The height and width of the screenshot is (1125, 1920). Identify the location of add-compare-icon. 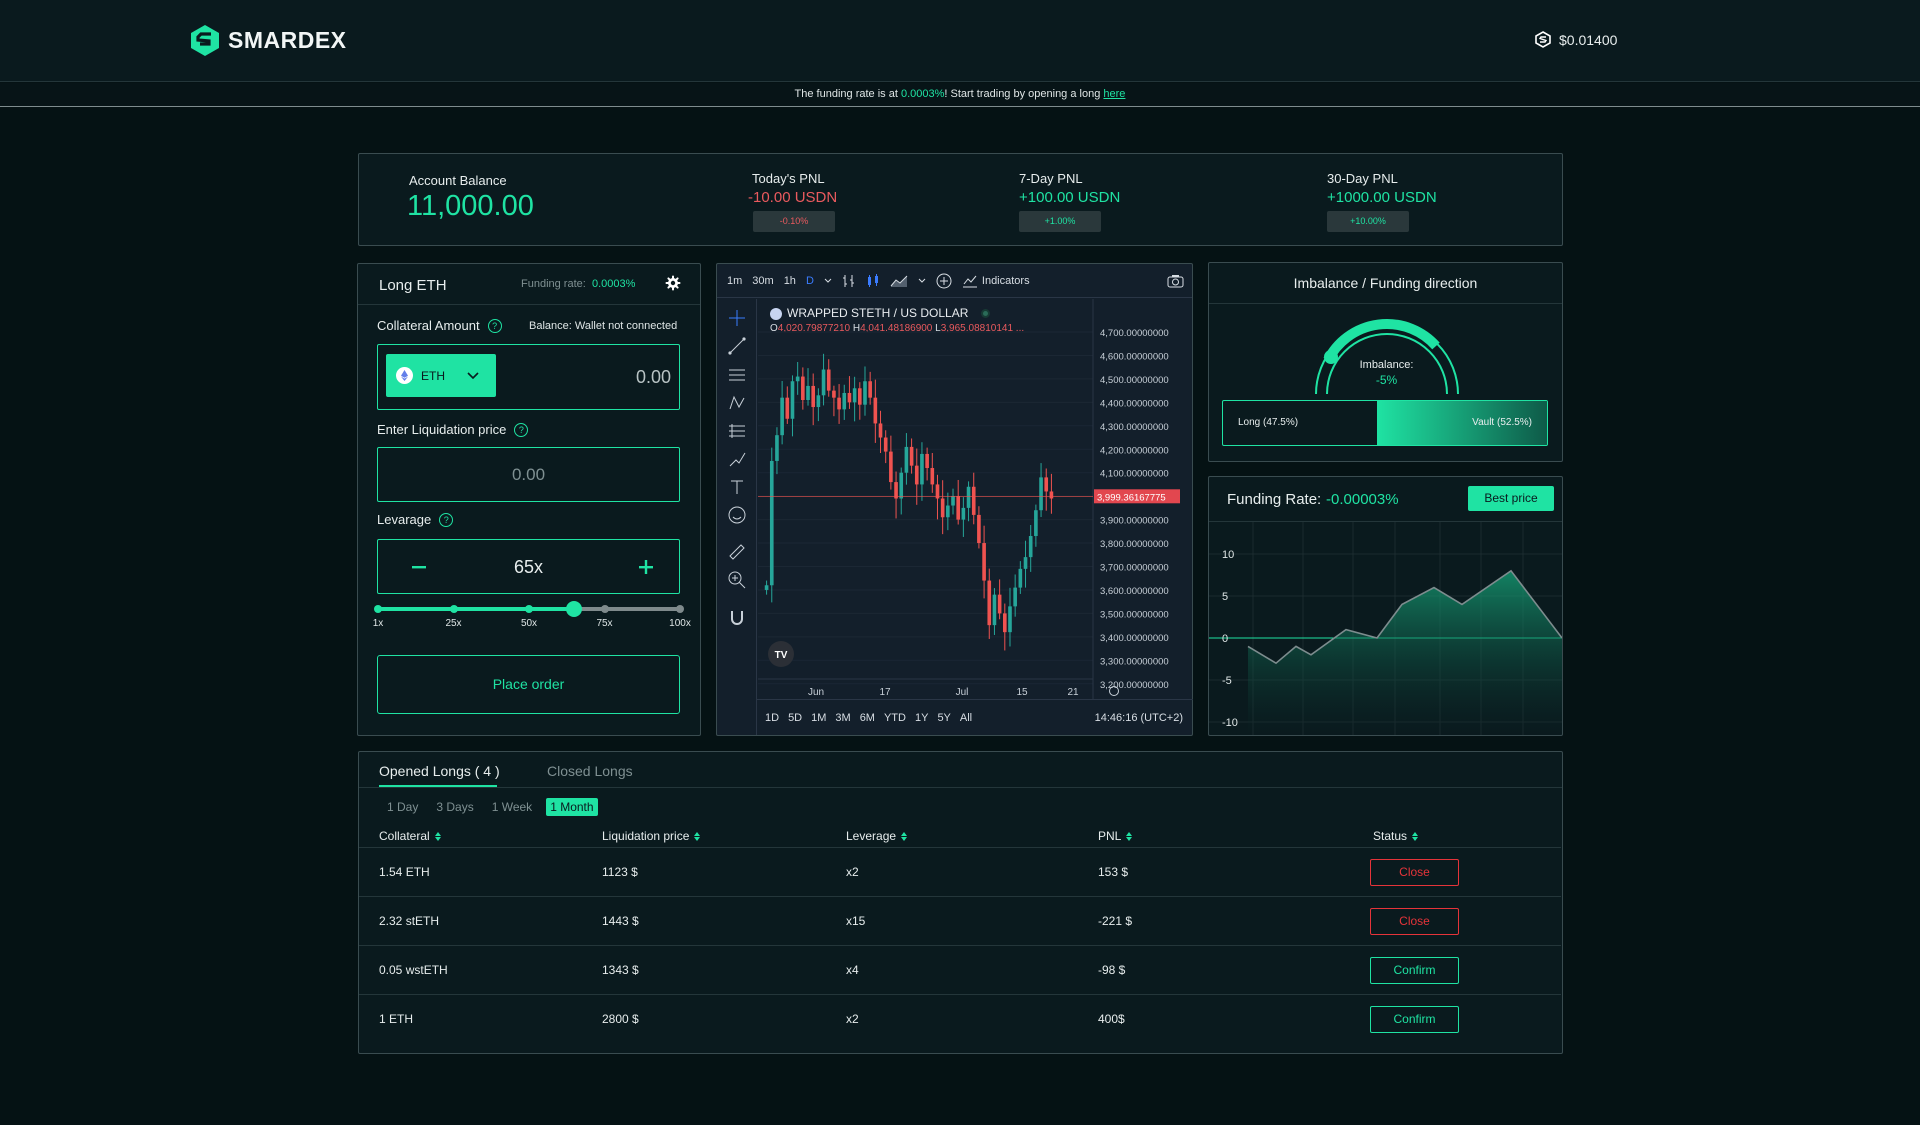
(944, 281).